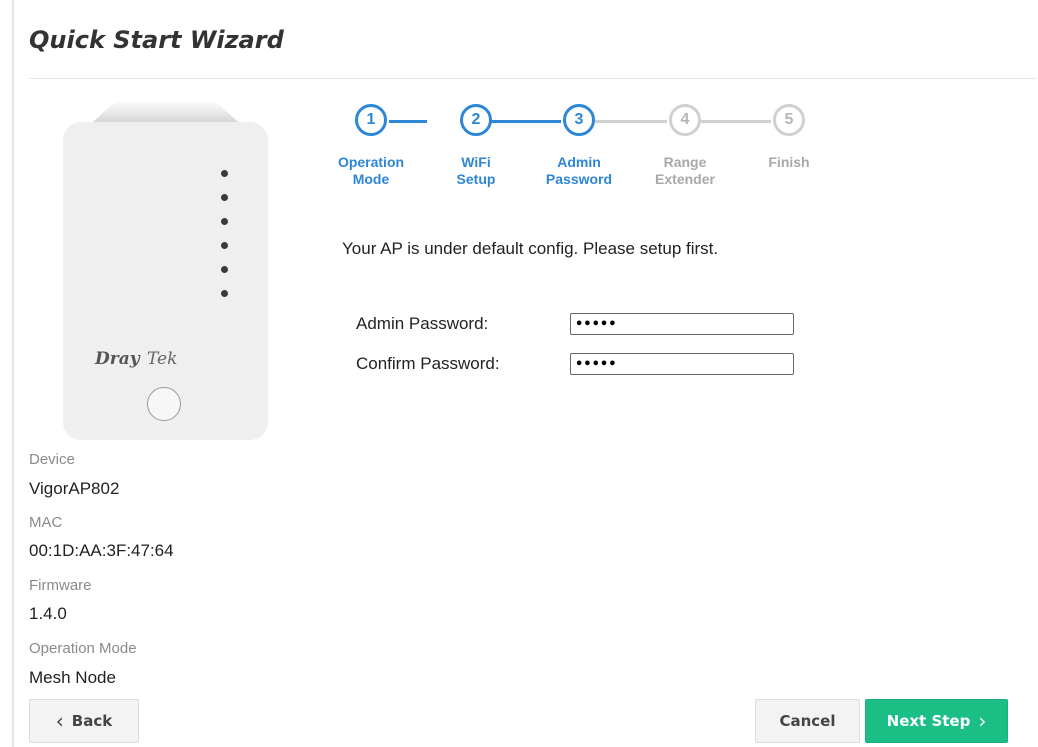 This screenshot has width=1038, height=747. Describe the element at coordinates (928, 721) in the screenshot. I see `next-step-button-label: Next Step` at that location.